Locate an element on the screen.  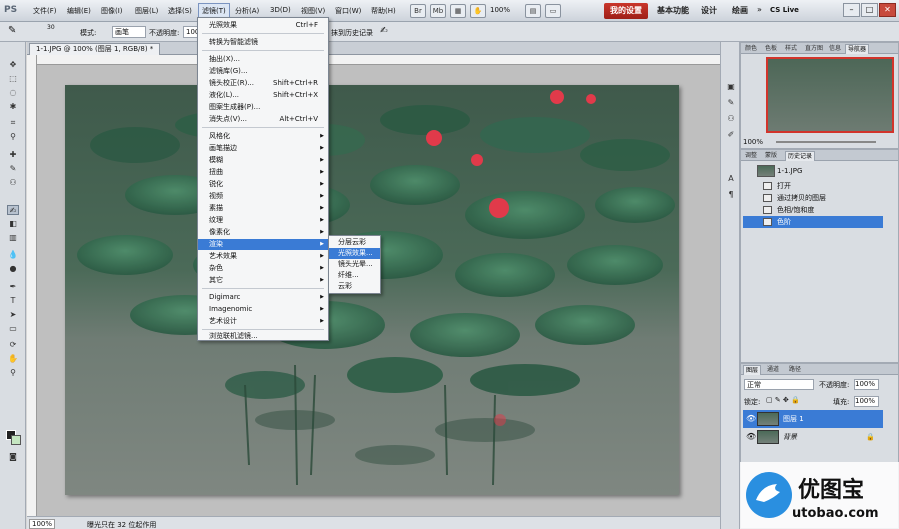
menu-item-sketch: 素描 ▶ is located at coordinates (263, 208).